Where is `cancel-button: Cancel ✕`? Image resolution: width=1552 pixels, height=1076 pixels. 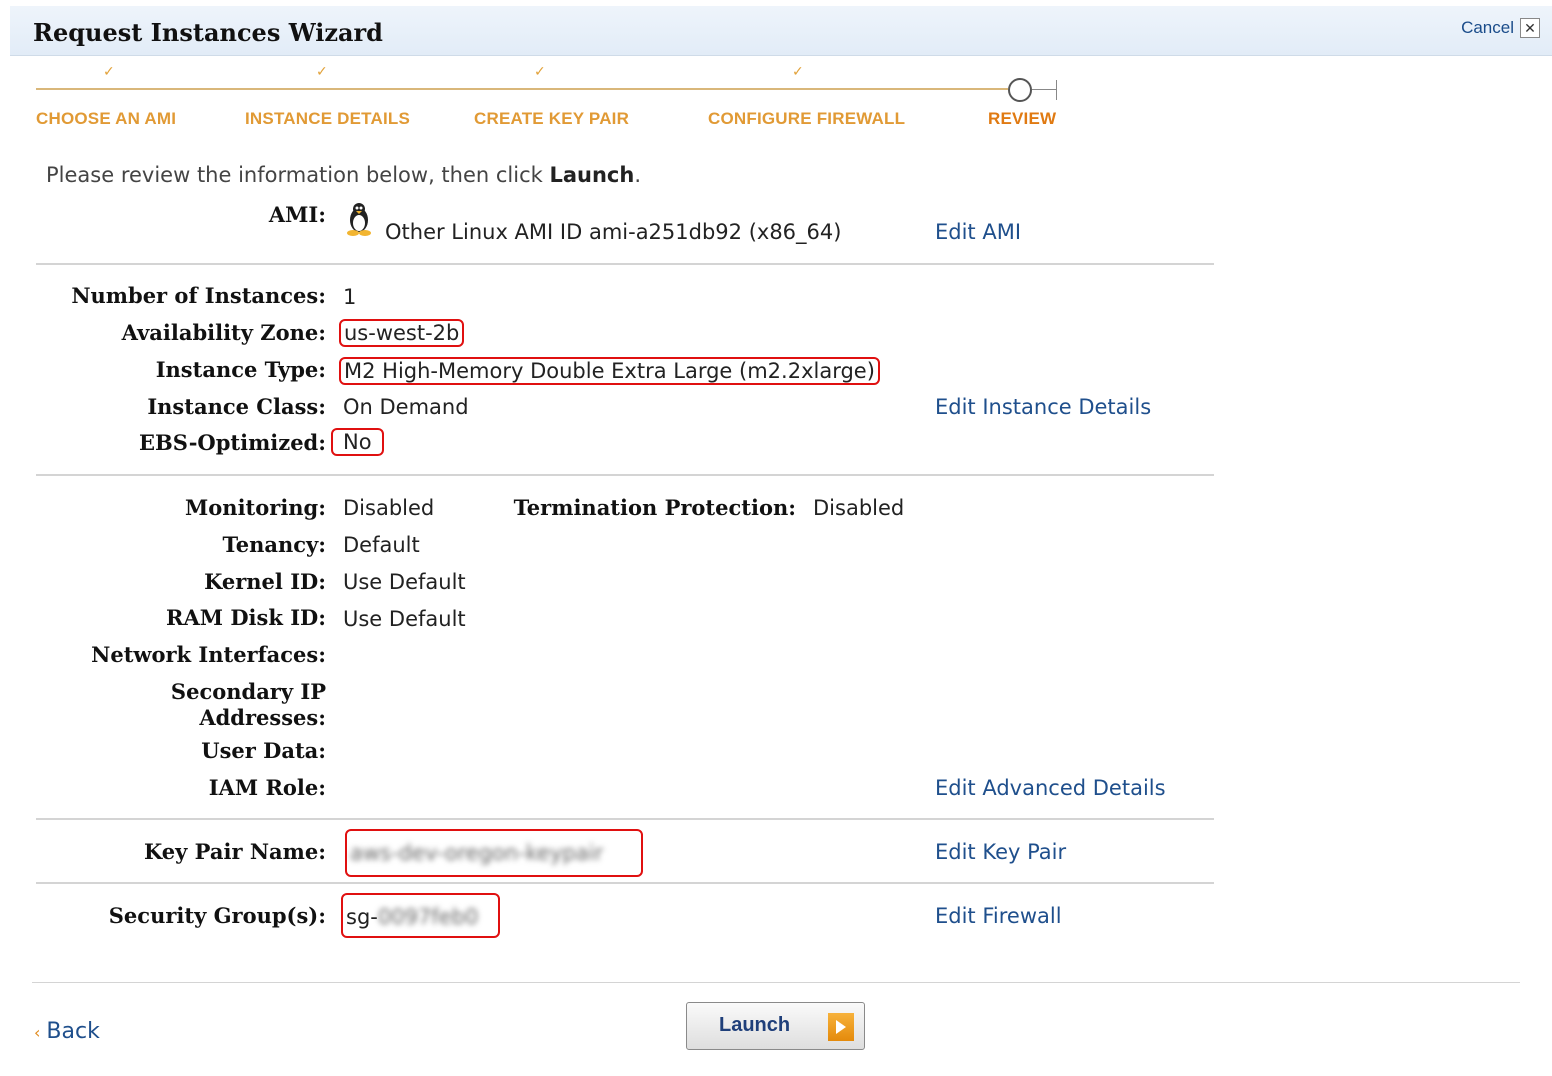
cancel-button: Cancel ✕ is located at coordinates (1500, 28).